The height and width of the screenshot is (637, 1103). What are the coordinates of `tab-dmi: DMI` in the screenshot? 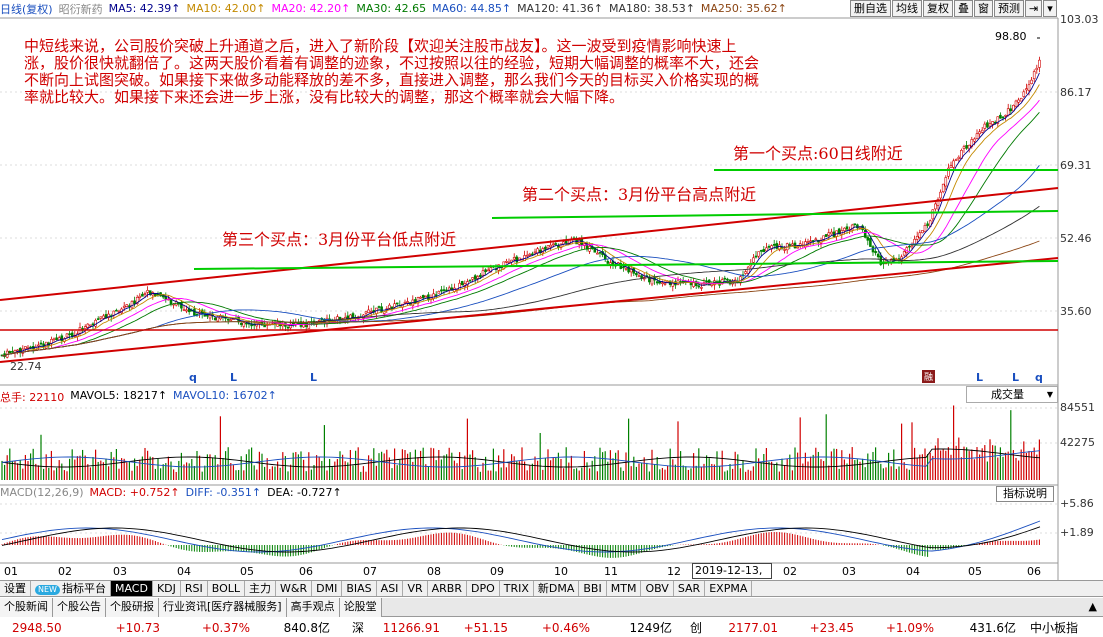 It's located at (327, 588).